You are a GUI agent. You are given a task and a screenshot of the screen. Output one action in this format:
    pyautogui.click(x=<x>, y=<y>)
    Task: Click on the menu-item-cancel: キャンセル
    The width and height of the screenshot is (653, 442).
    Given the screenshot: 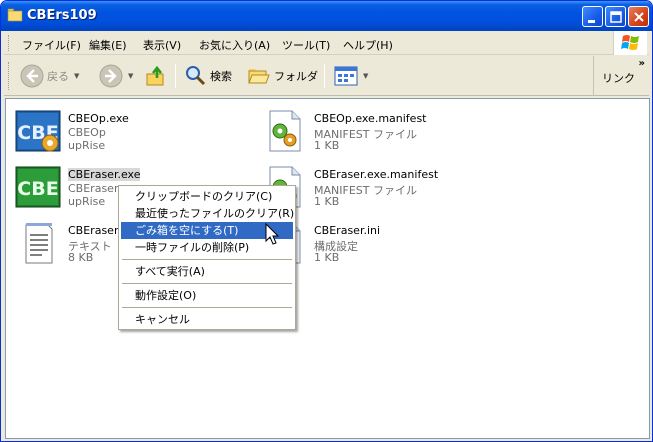 What is the action you would take?
    pyautogui.click(x=207, y=319)
    